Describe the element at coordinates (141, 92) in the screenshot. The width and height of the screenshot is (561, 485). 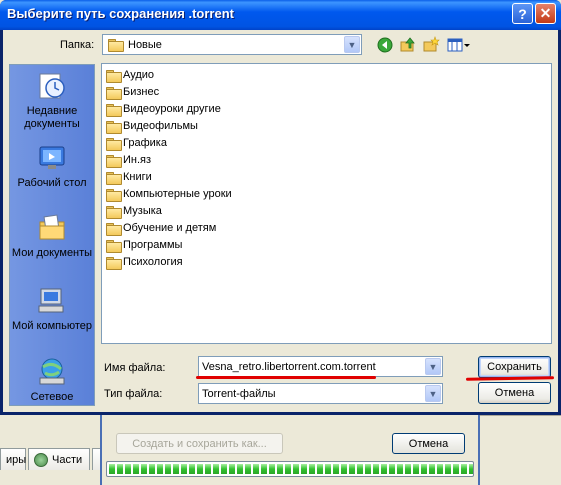
I see `folder-name: Бизнес` at that location.